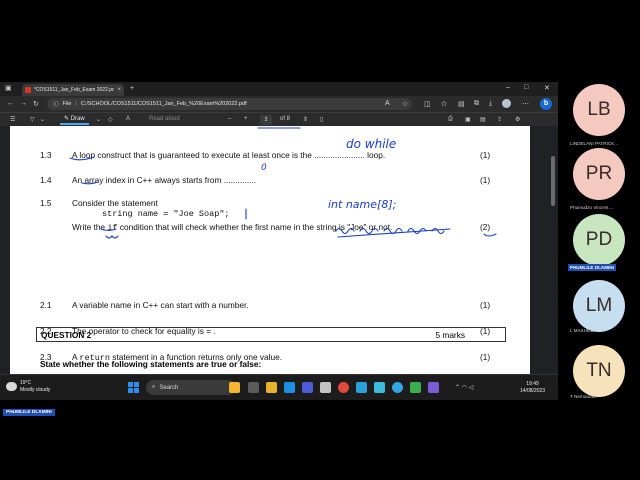  Describe the element at coordinates (46, 155) in the screenshot. I see `question-number: 1.3` at that location.